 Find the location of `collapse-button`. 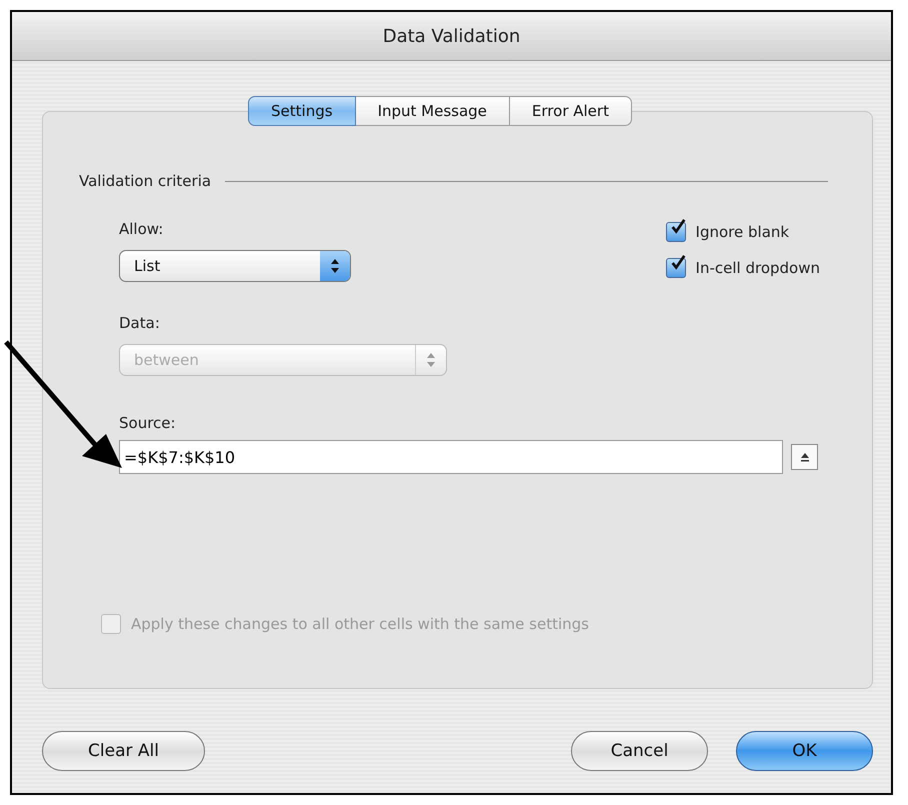

collapse-button is located at coordinates (804, 457).